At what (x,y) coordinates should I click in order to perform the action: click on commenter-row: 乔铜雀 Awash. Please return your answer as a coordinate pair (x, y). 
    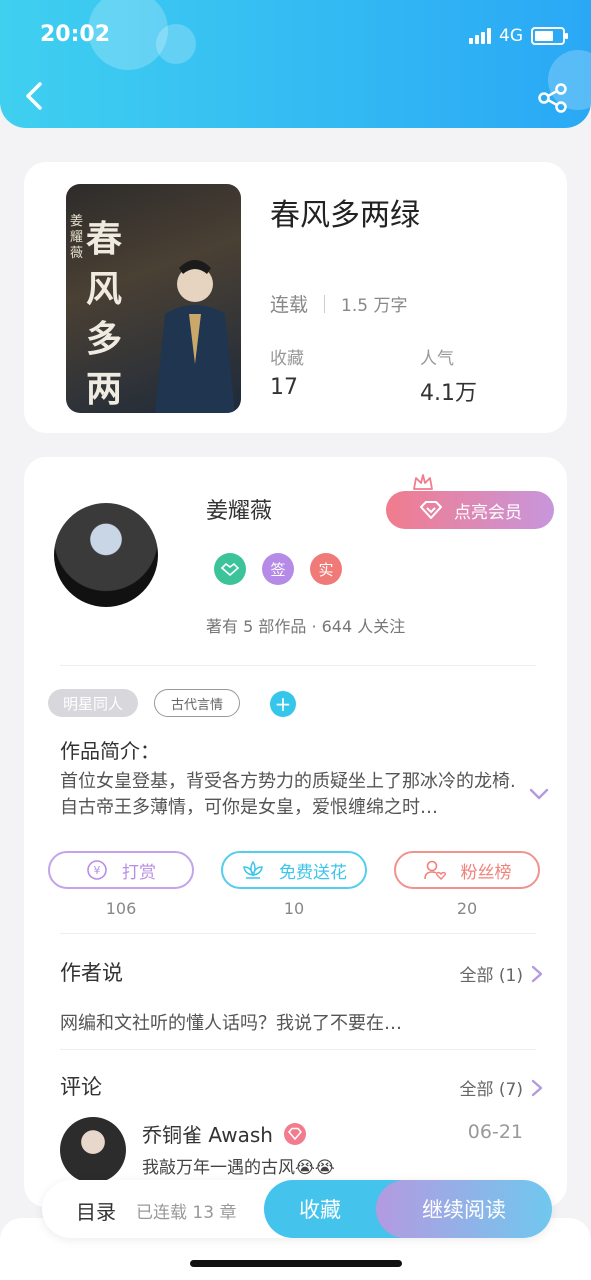
    Looking at the image, I should click on (224, 1133).